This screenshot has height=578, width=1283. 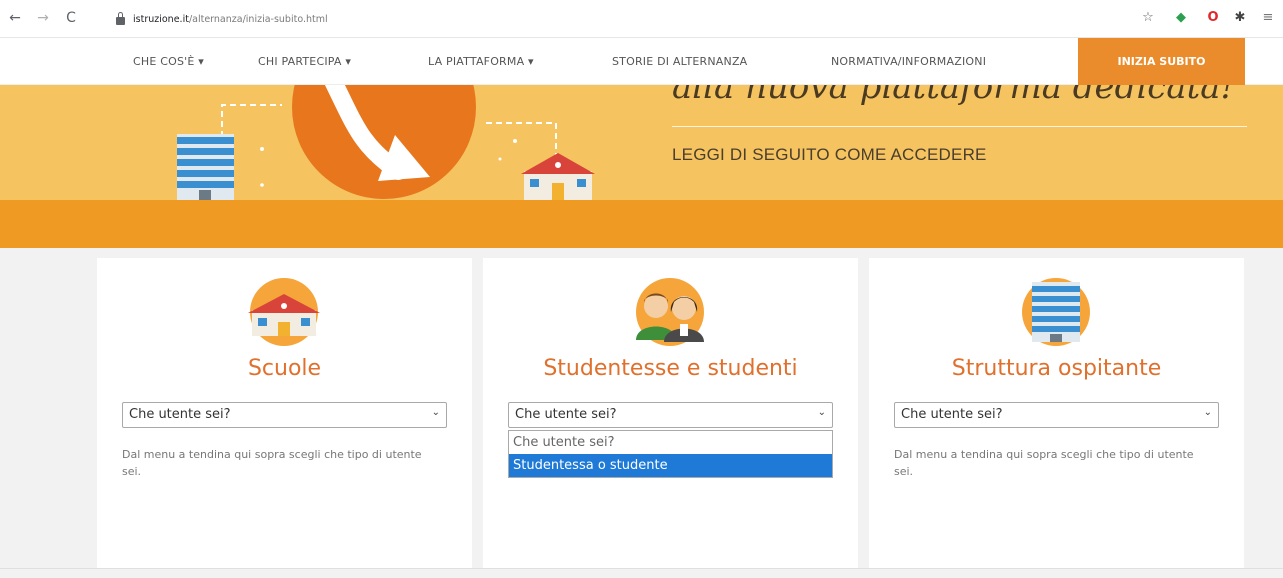 What do you see at coordinates (558, 176) in the screenshot?
I see `school-building-icon` at bounding box center [558, 176].